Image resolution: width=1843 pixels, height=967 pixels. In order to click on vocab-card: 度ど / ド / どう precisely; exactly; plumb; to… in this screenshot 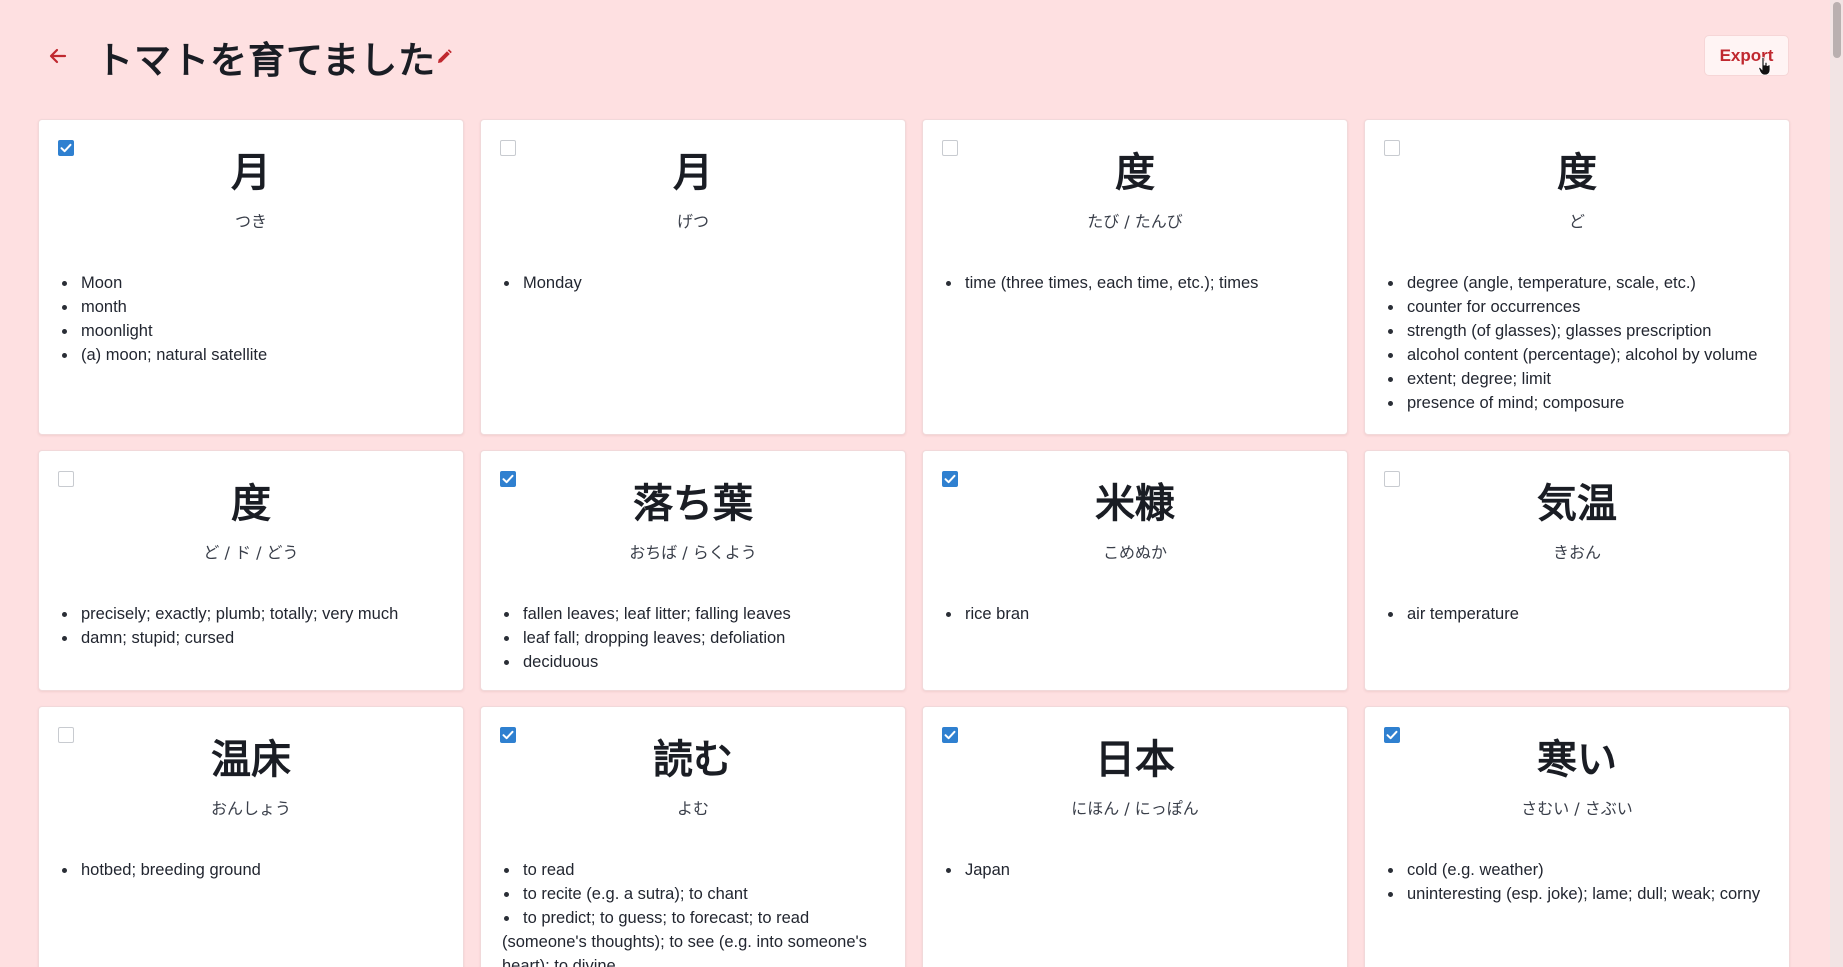, I will do `click(251, 570)`.